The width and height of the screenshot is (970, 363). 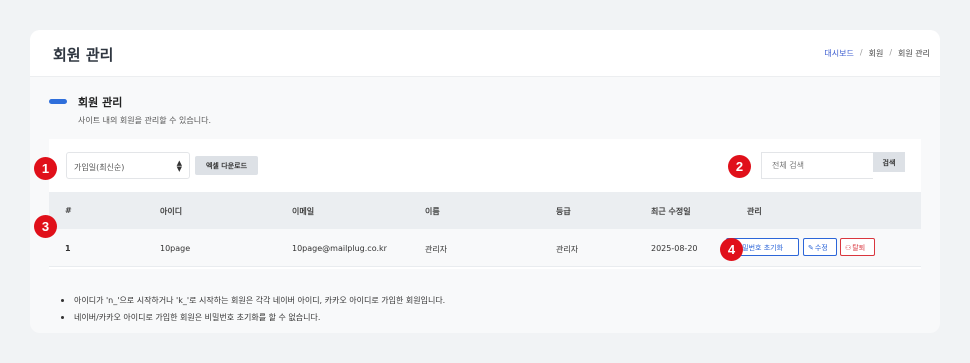 I want to click on column-header-actions: 관리, so click(x=754, y=211).